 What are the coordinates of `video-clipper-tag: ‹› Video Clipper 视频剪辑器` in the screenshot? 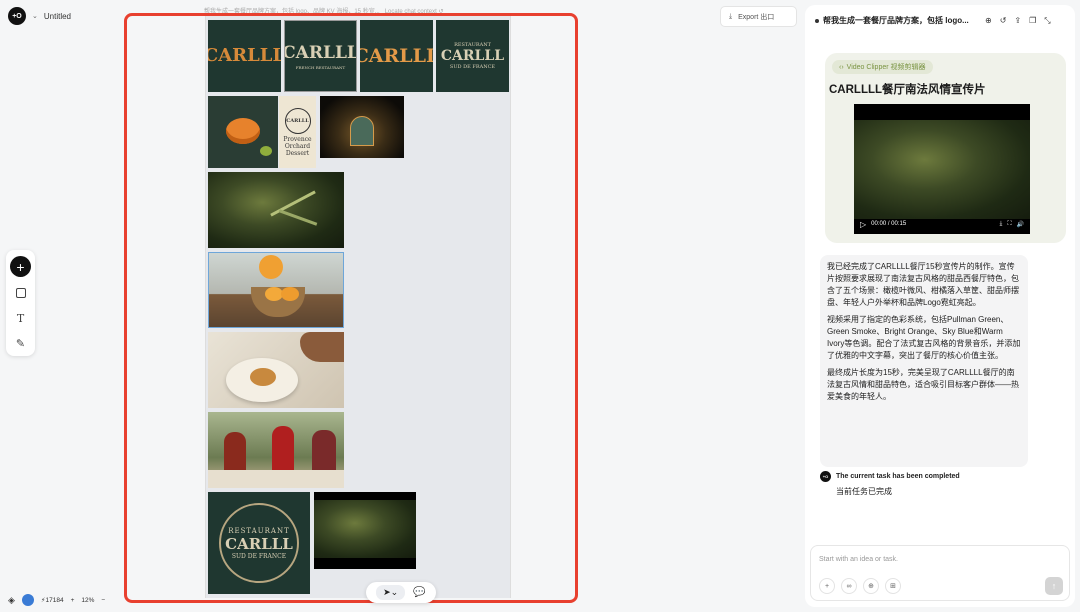 It's located at (882, 67).